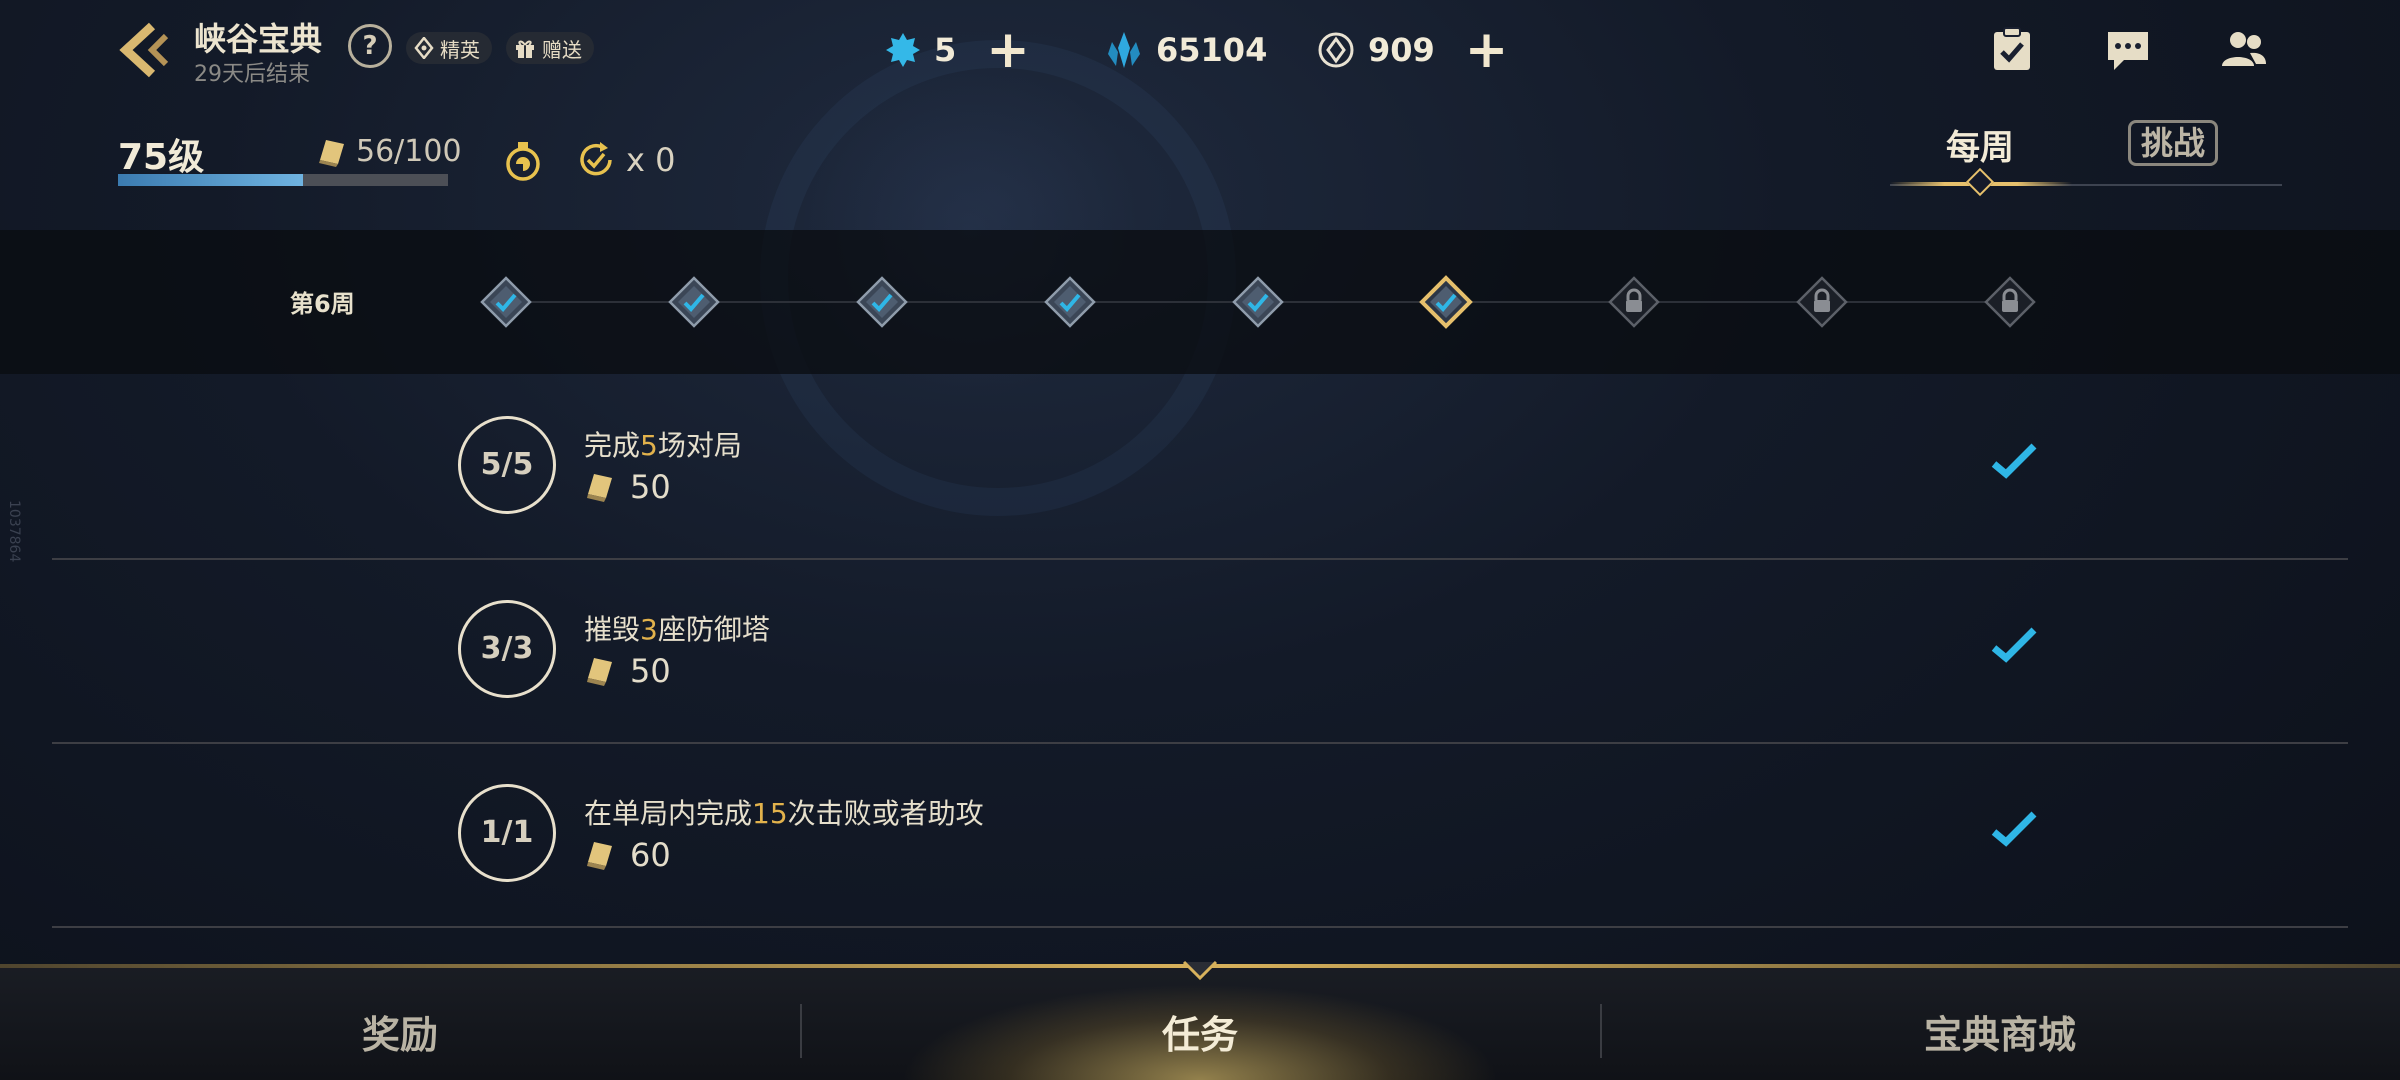  Describe the element at coordinates (409, 151) in the screenshot. I see `xp-text: 56/100` at that location.